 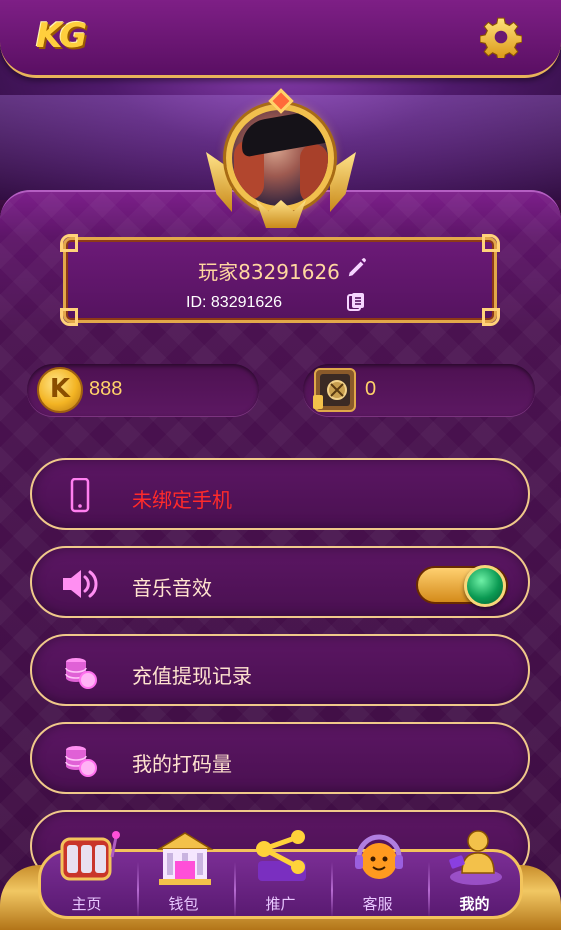 What do you see at coordinates (90, 856) in the screenshot?
I see `slot-machine-icon` at bounding box center [90, 856].